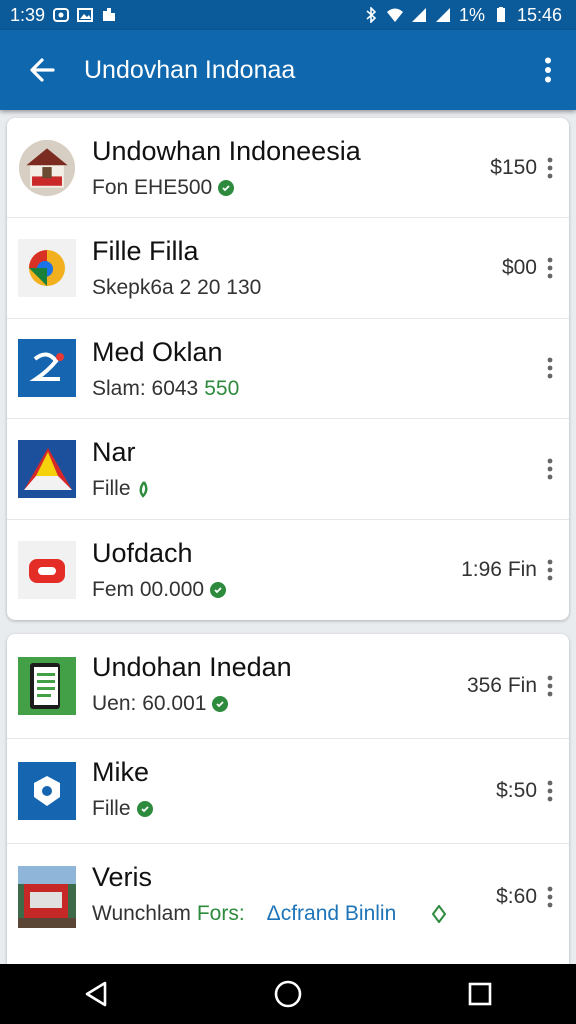  What do you see at coordinates (47, 469) in the screenshot?
I see `triangle-flag-icon` at bounding box center [47, 469].